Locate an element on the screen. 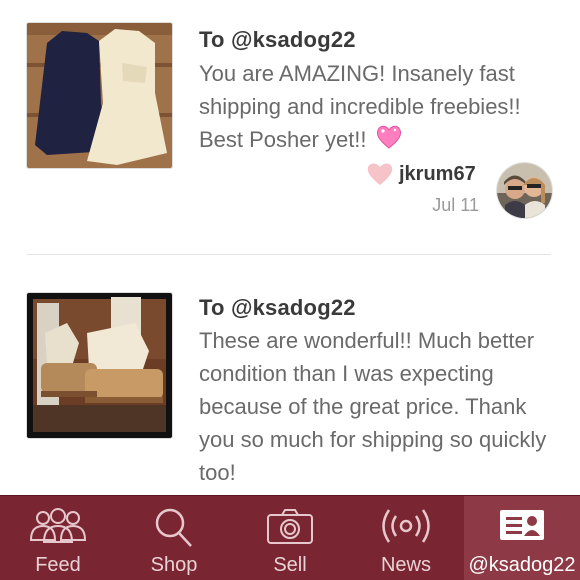  dresses-photo is located at coordinates (99, 95).